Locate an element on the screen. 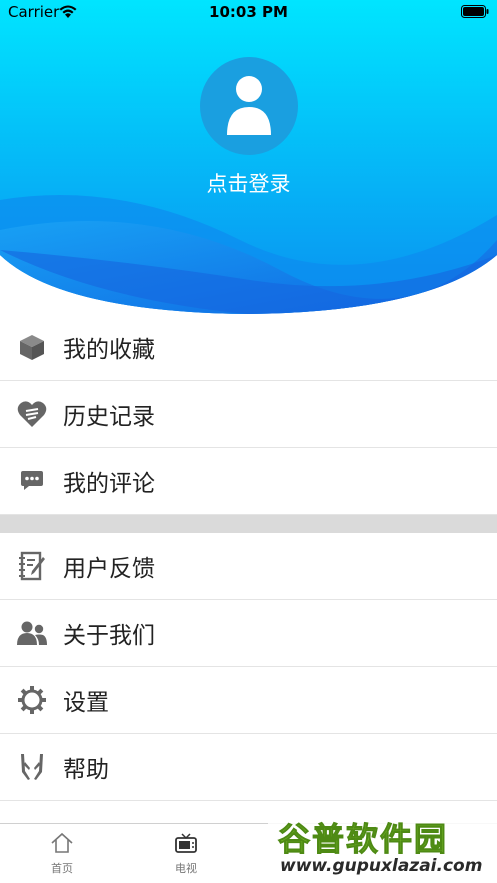 This screenshot has width=497, height=883. menu-label: 我的评论 is located at coordinates (109, 484).